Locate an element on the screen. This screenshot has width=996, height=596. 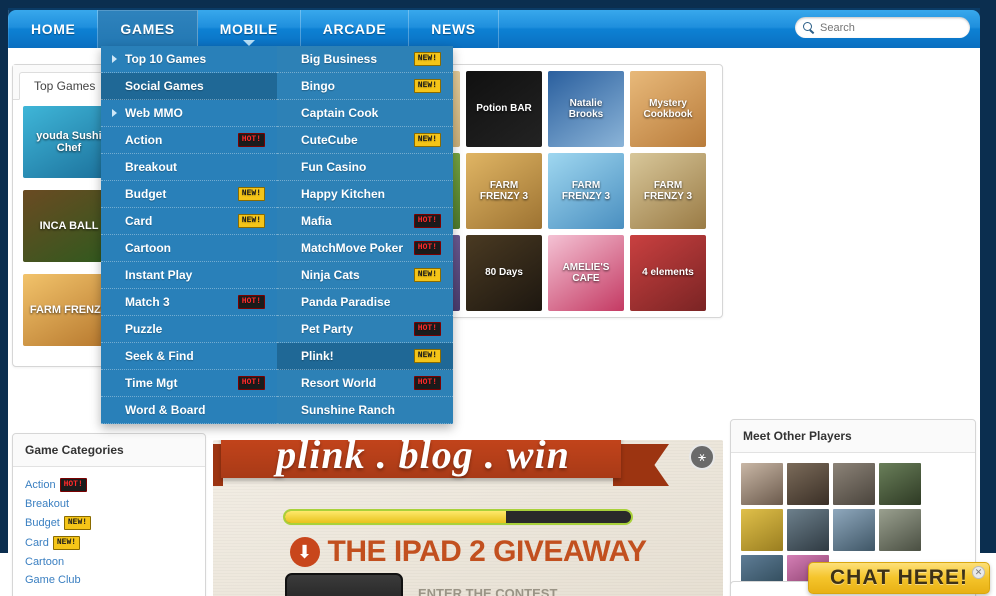
category-item-card: Card NEW! is located at coordinates (109, 543).